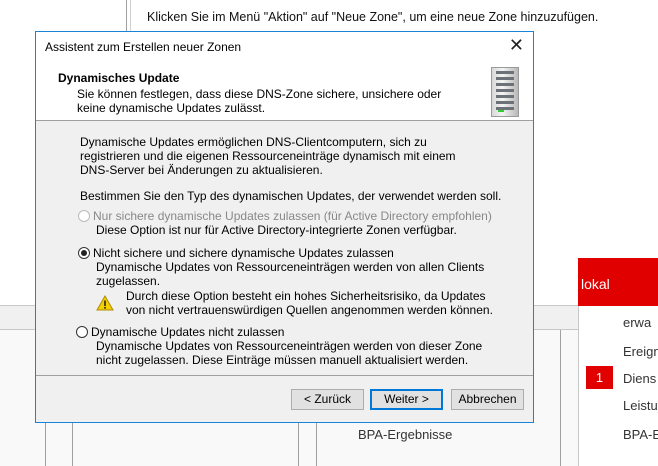 The width and height of the screenshot is (658, 466). What do you see at coordinates (284, 398) in the screenshot?
I see `dialog-footer: < Zurück Weiter > Abbrechen` at bounding box center [284, 398].